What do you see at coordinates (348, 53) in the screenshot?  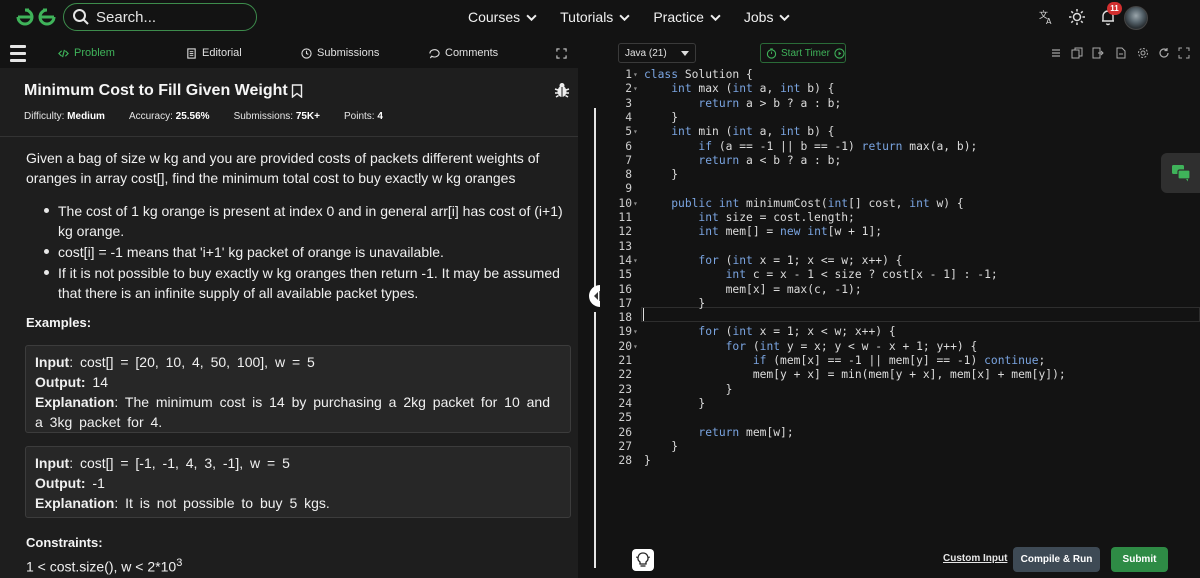 I see `tab-submissions-label: Submissions` at bounding box center [348, 53].